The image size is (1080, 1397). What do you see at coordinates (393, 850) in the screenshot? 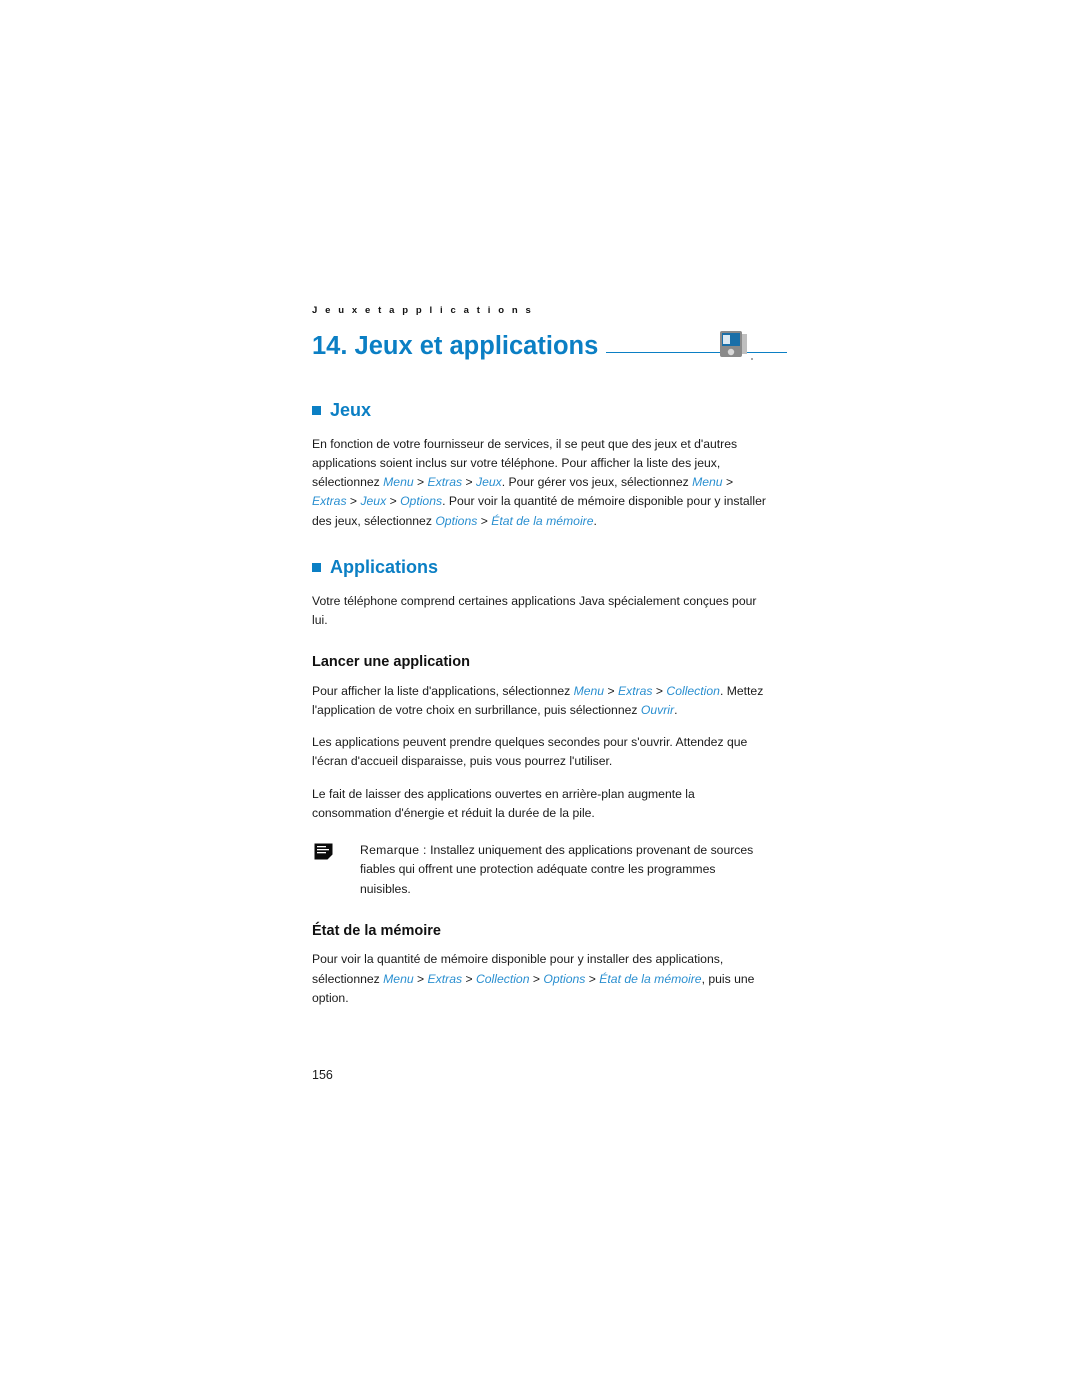
I see `note-label: Remarque :` at bounding box center [393, 850].